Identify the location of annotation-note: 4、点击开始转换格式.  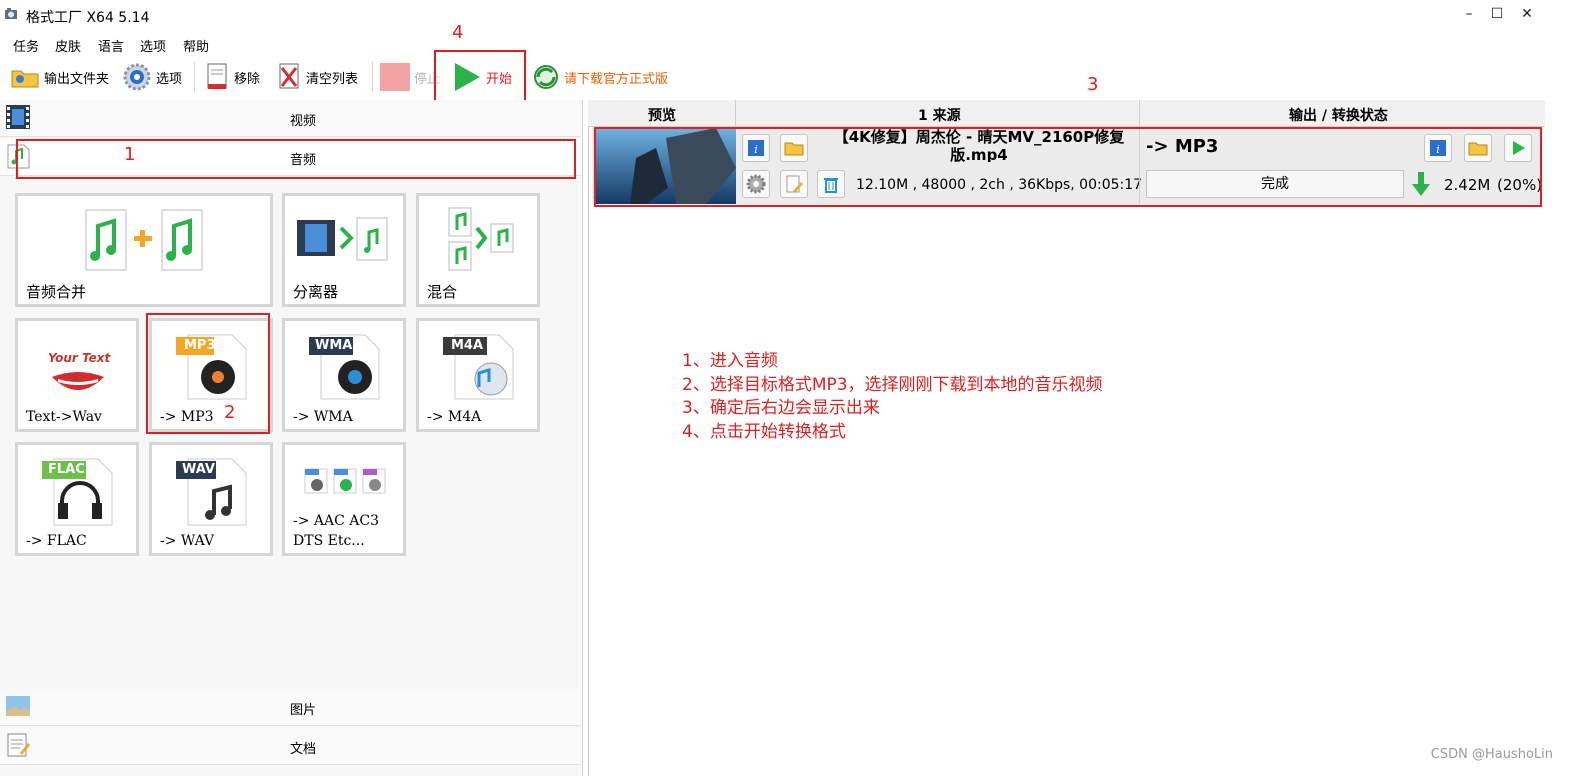
(764, 431).